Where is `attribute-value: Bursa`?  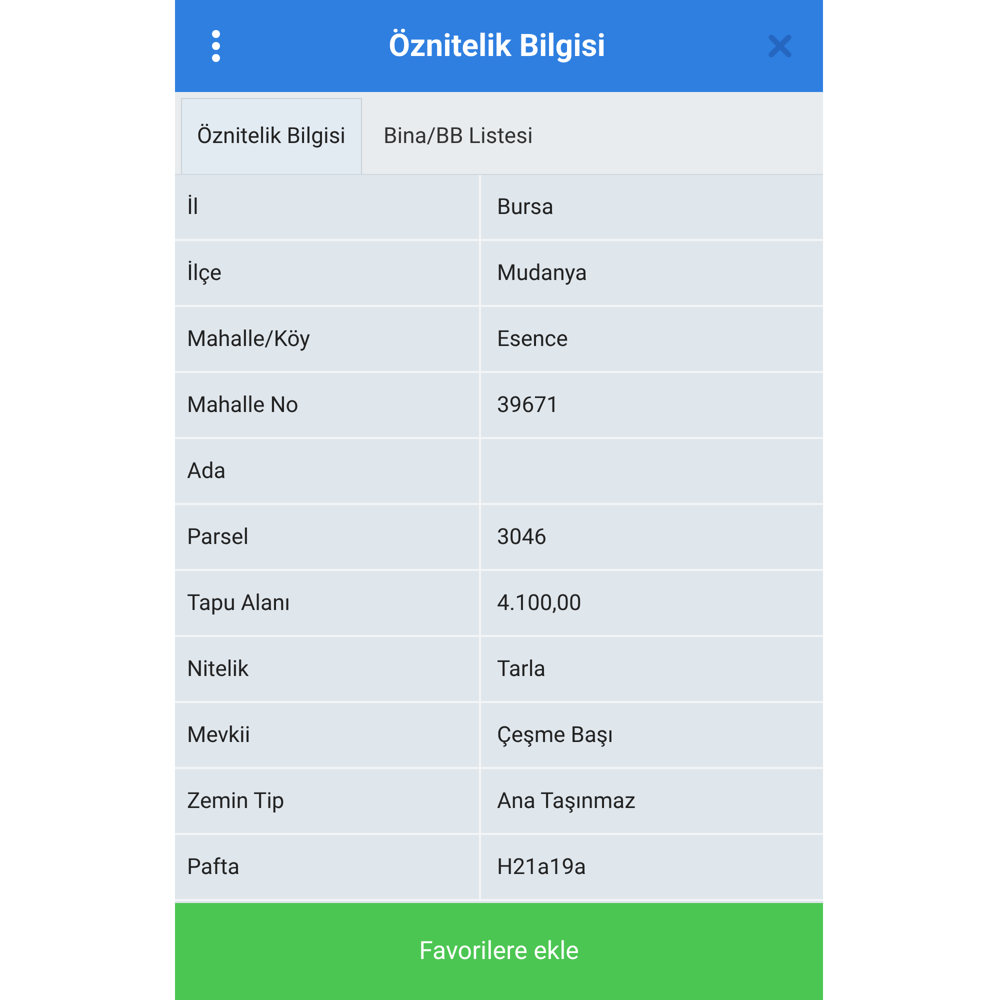 attribute-value: Bursa is located at coordinates (525, 208).